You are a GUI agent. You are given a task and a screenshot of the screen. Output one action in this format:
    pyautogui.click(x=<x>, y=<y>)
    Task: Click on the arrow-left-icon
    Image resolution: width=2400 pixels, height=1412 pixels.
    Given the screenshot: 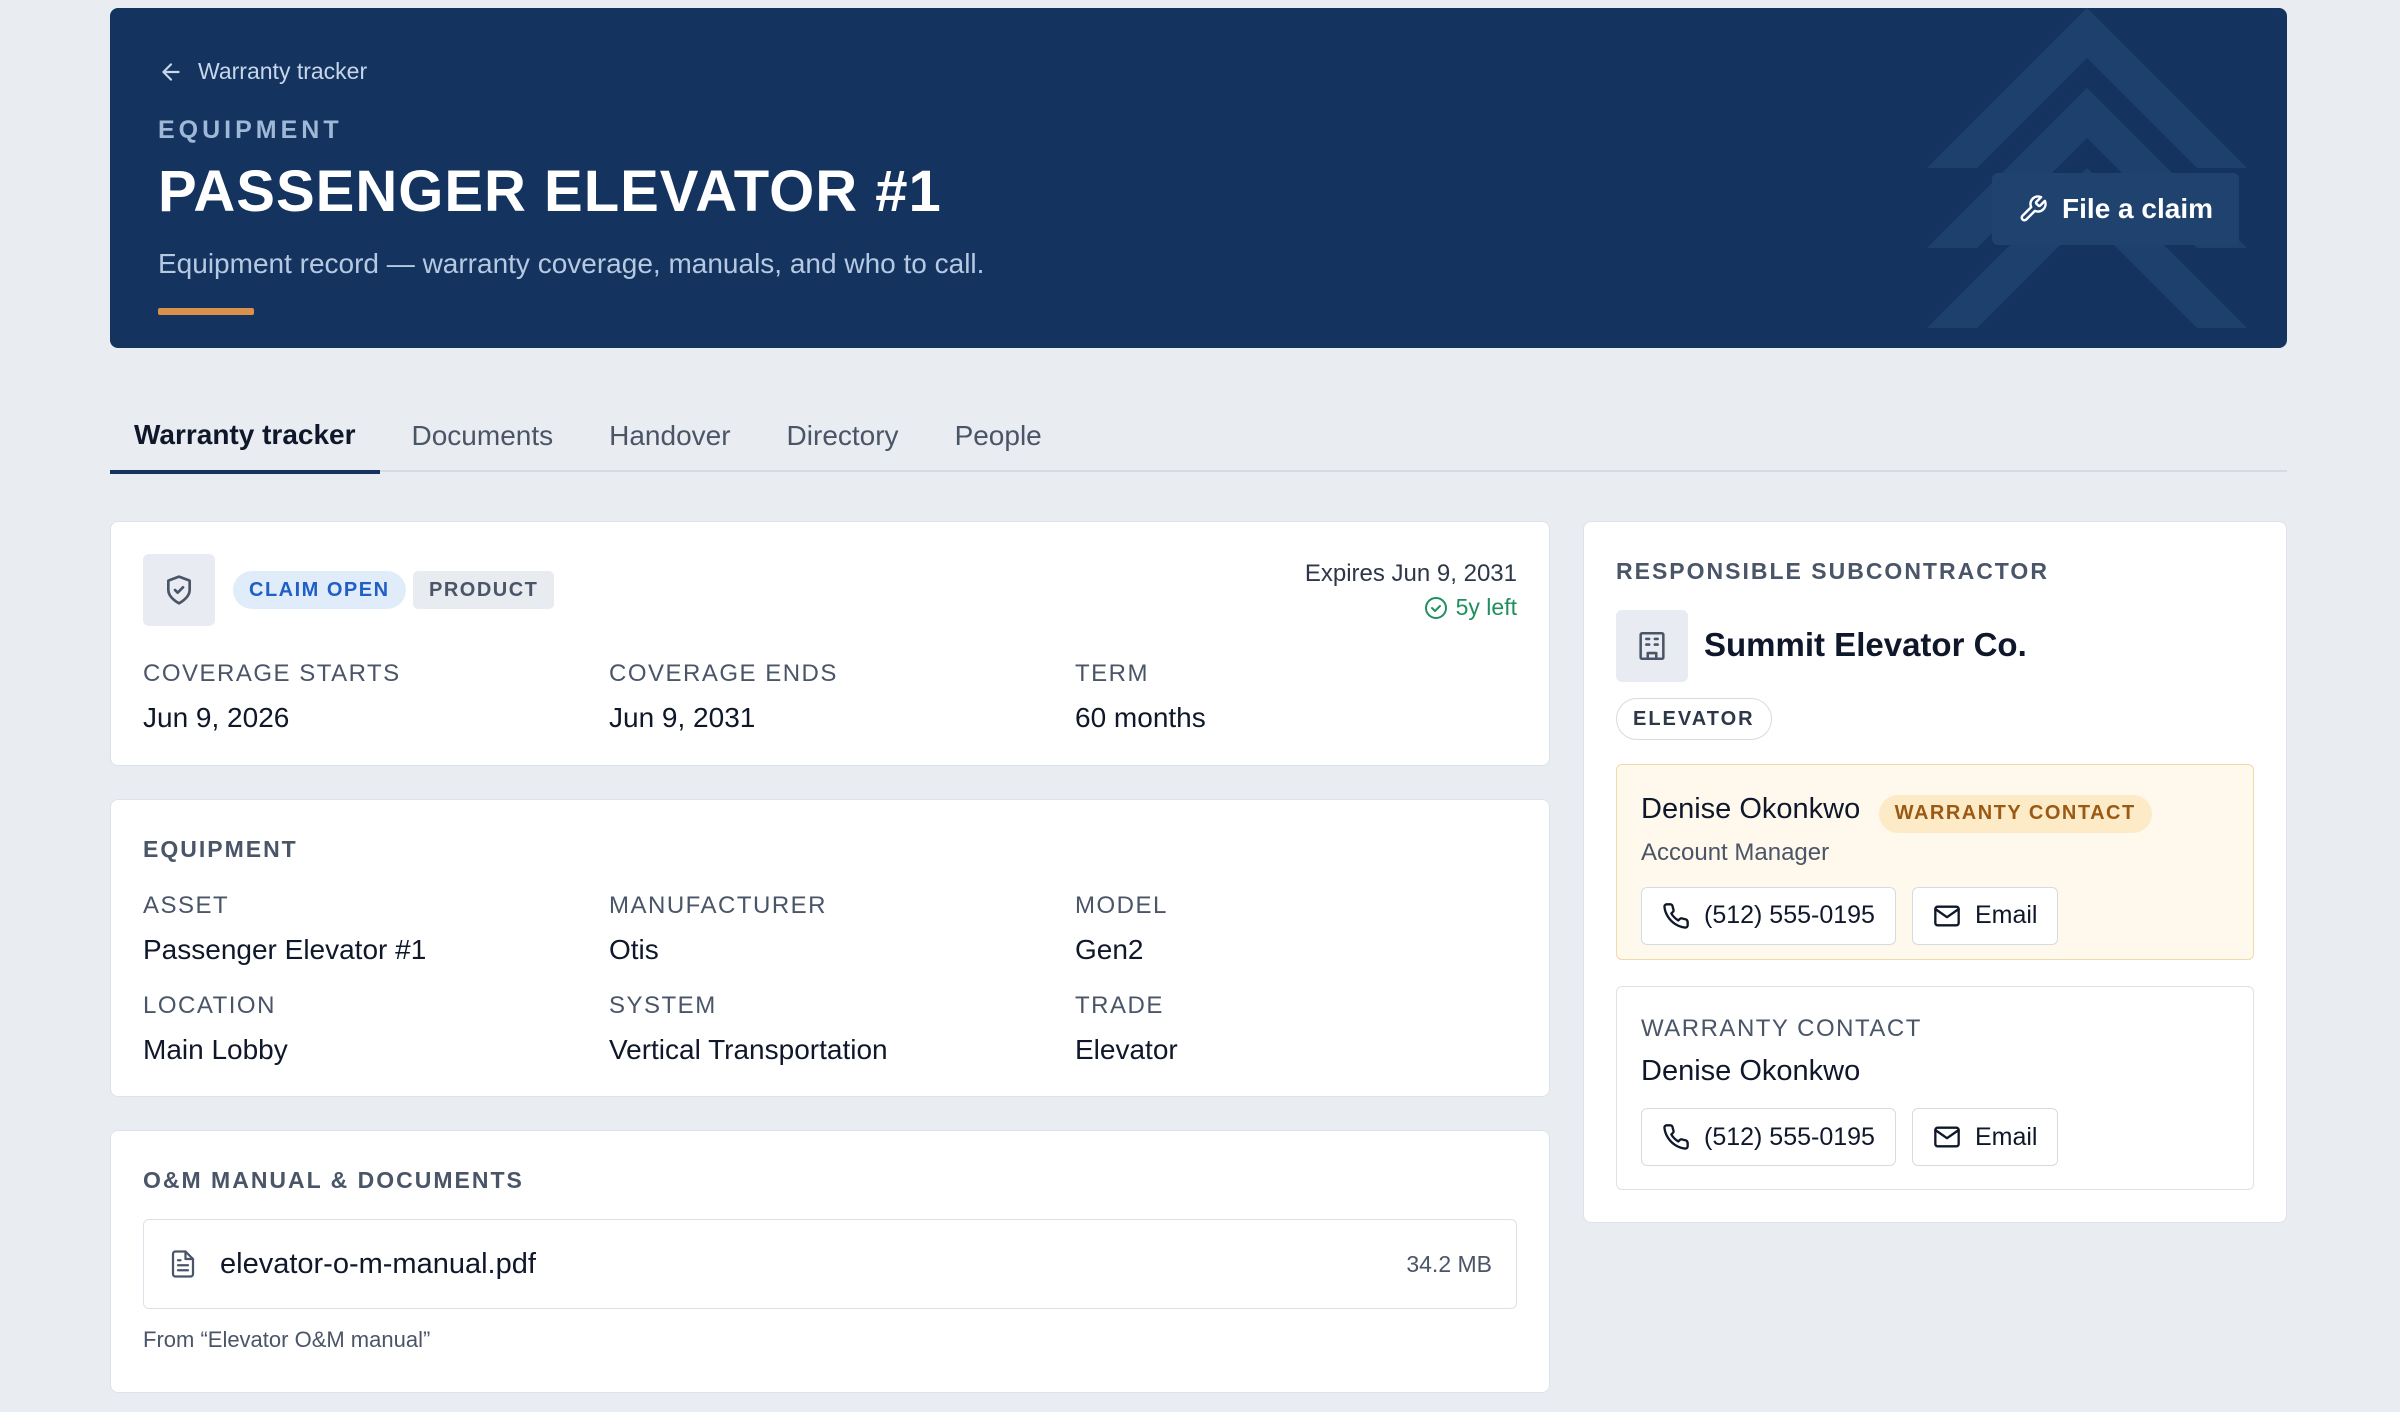 What is the action you would take?
    pyautogui.click(x=171, y=71)
    